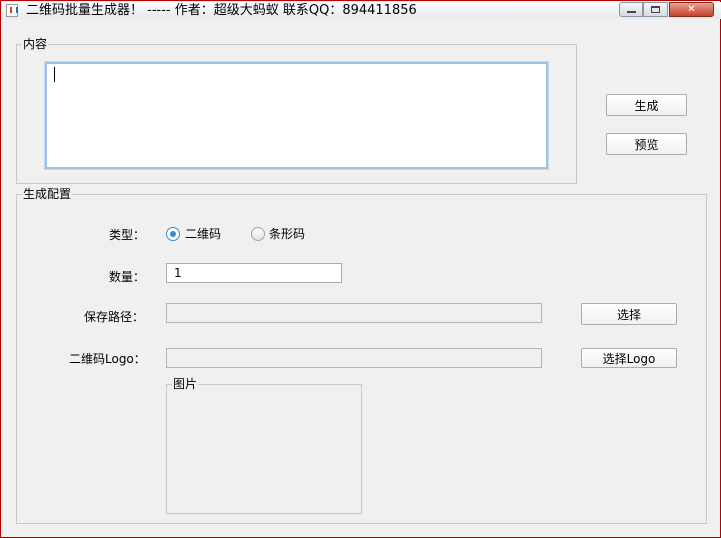  Describe the element at coordinates (629, 314) in the screenshot. I see `choose-path-button: 选择` at that location.